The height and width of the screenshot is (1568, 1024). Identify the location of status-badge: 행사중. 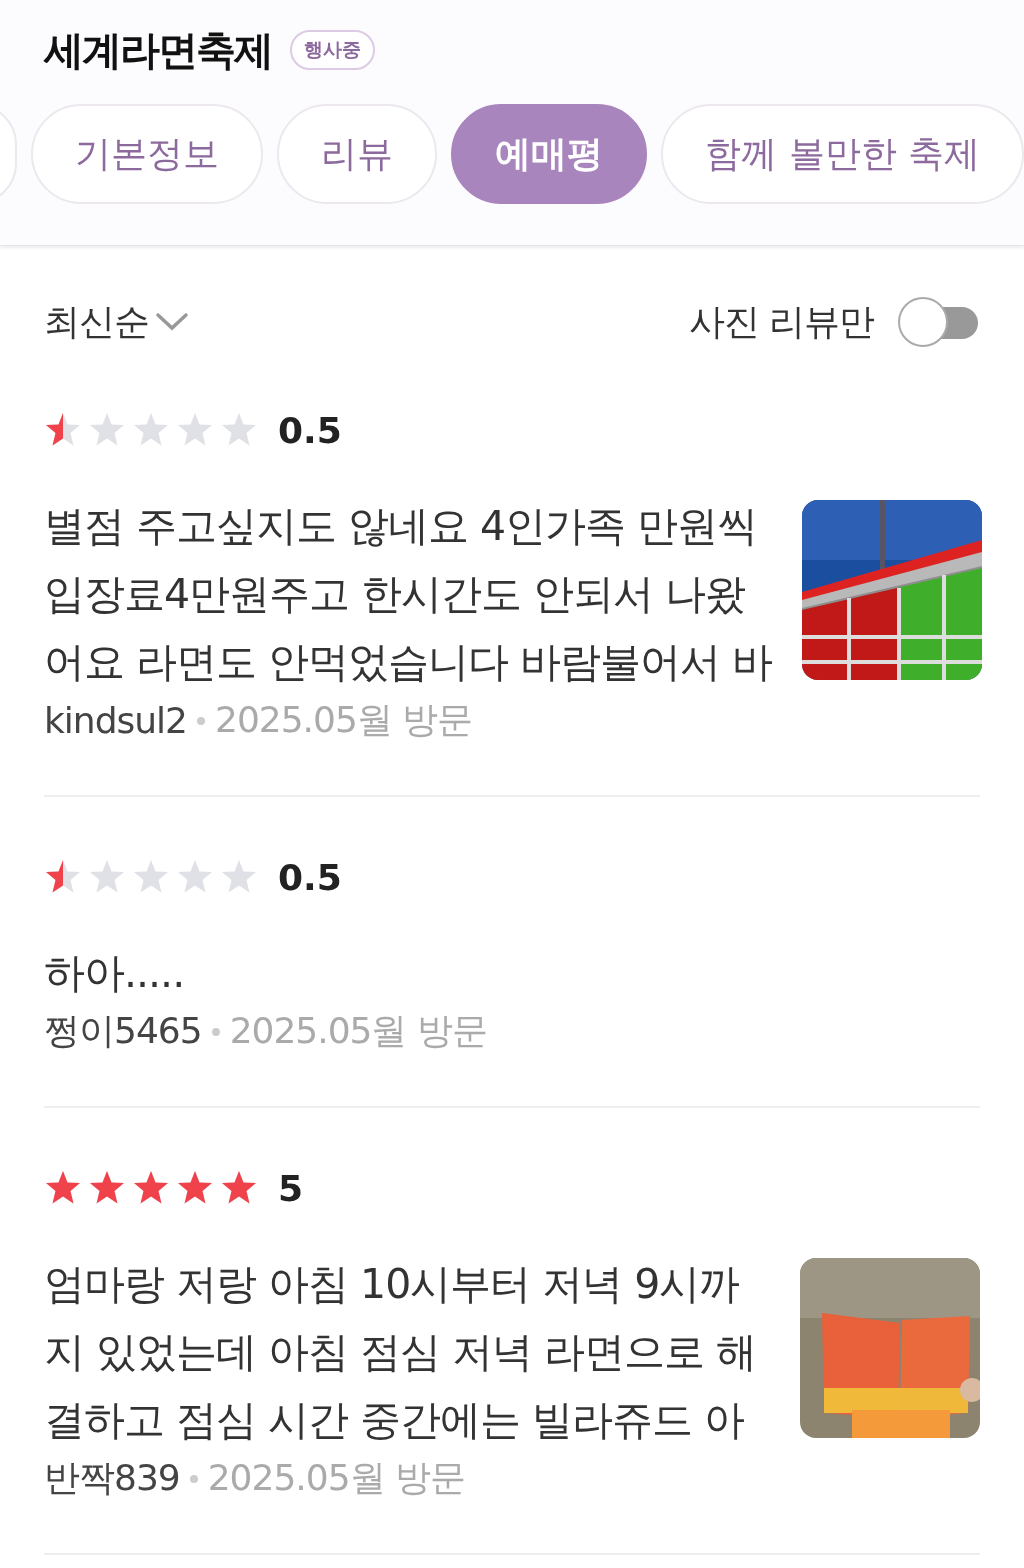
(332, 50).